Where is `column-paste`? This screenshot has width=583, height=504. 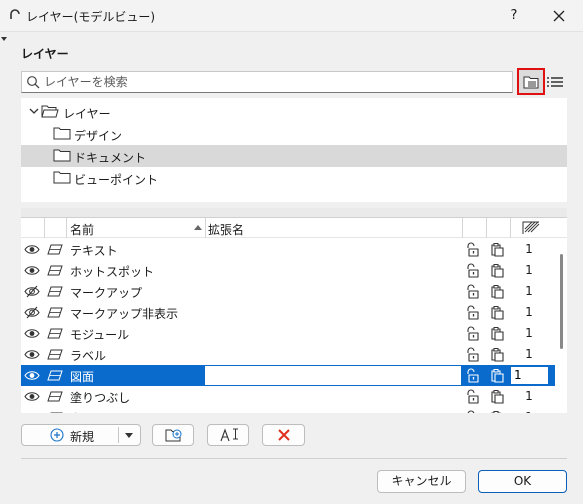
column-paste is located at coordinates (499, 228).